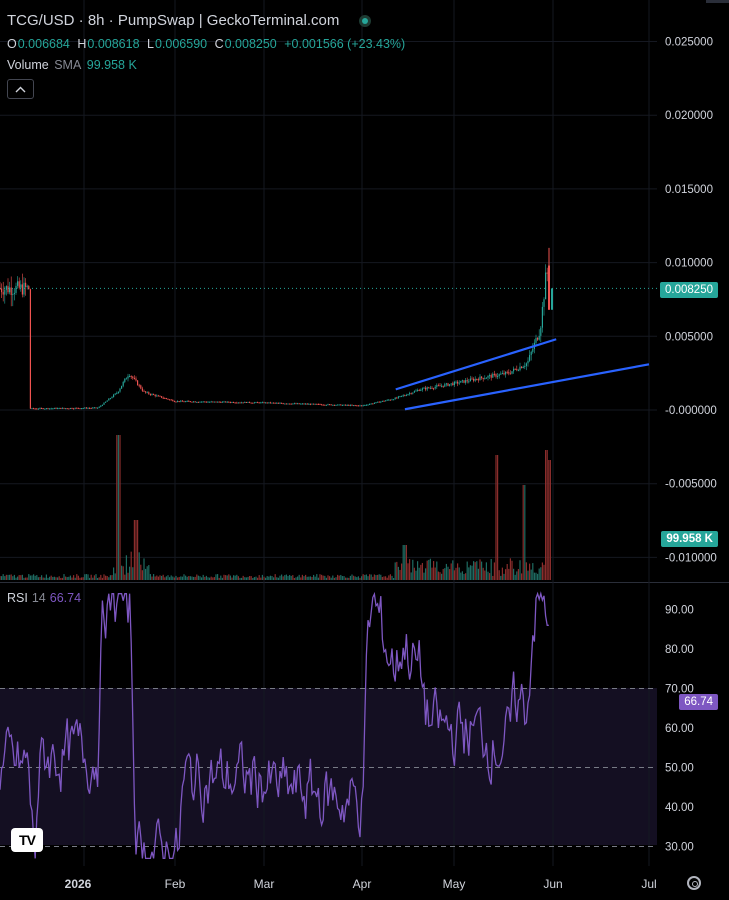 This screenshot has height=900, width=729. What do you see at coordinates (65, 598) in the screenshot?
I see `rsi-value: 66.74` at bounding box center [65, 598].